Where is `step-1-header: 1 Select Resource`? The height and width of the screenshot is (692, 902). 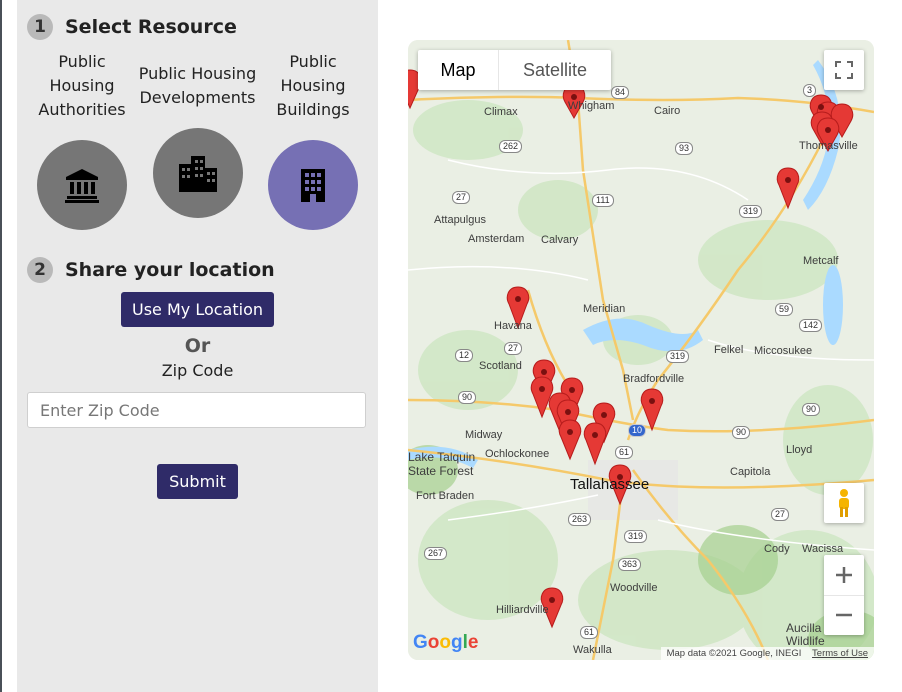 step-1-header: 1 Select Resource is located at coordinates (132, 27).